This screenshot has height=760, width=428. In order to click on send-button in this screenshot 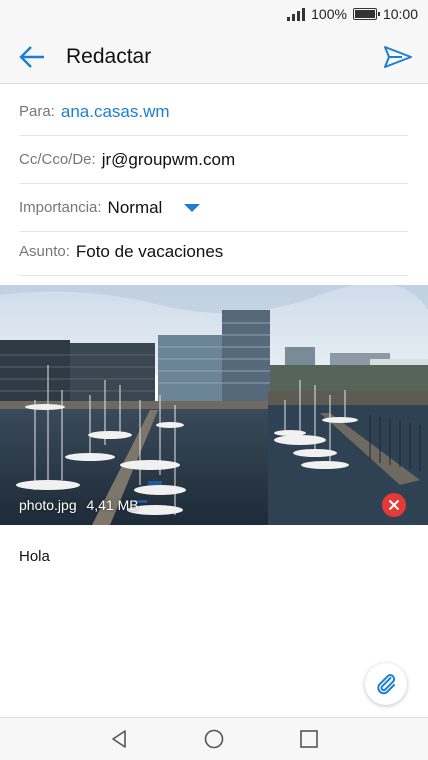, I will do `click(398, 57)`.